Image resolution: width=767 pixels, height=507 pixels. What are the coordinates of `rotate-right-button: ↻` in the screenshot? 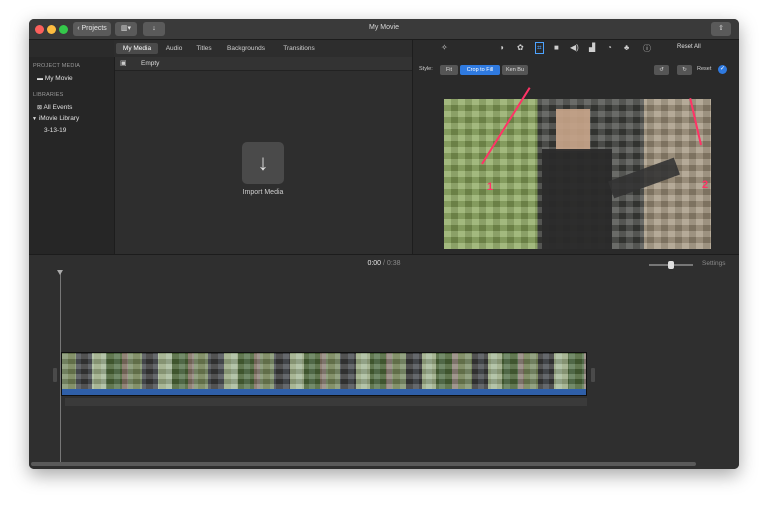 It's located at (684, 70).